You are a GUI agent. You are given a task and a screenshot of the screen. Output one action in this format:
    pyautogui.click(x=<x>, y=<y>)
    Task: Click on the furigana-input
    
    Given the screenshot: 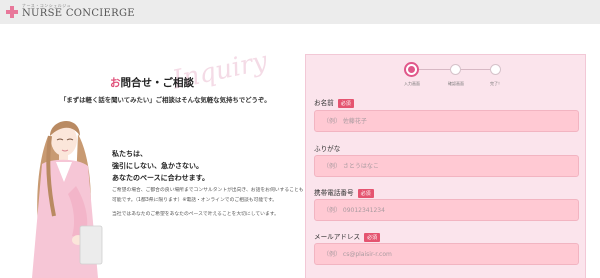 What is the action you would take?
    pyautogui.click(x=446, y=166)
    